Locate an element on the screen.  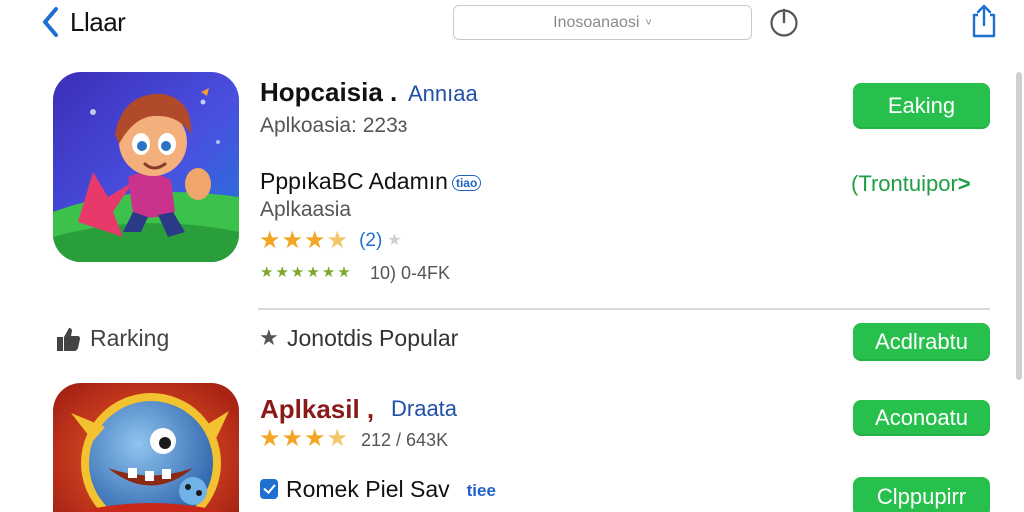
app2-subtitle-text: Romek Piel Sav is located at coordinates (368, 489).